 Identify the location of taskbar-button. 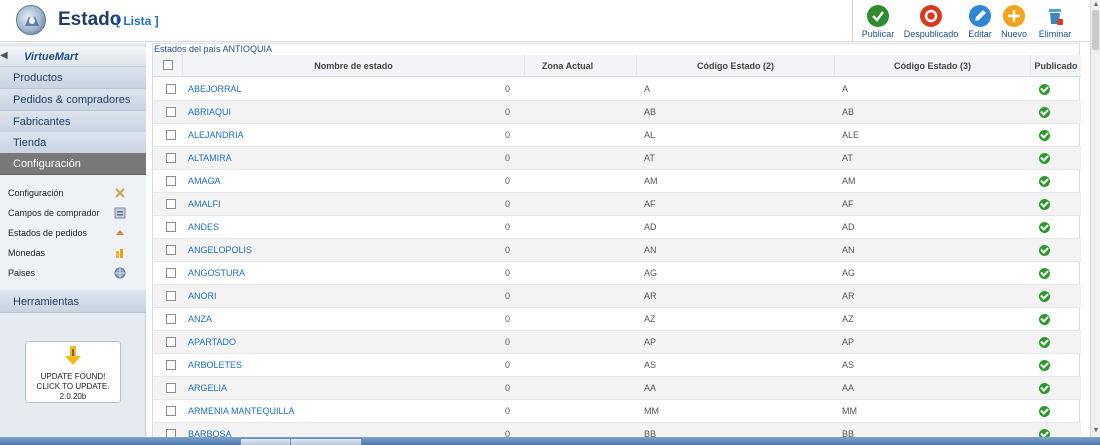
(326, 441).